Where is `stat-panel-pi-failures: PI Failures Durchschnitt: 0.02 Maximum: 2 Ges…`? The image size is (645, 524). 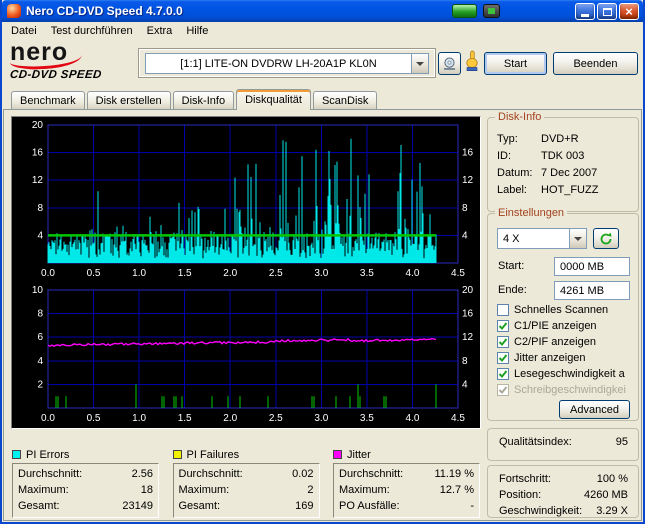
stat-panel-pi-failures: PI Failures Durchschnitt: 0.02 Maximum: 2 Ges… is located at coordinates (246, 483).